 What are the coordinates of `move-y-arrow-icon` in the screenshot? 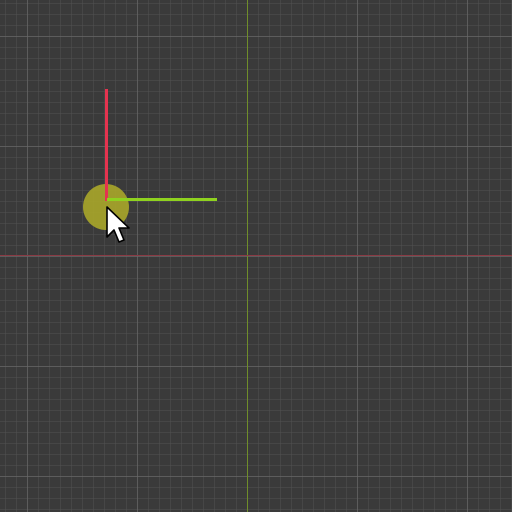 It's located at (106, 145).